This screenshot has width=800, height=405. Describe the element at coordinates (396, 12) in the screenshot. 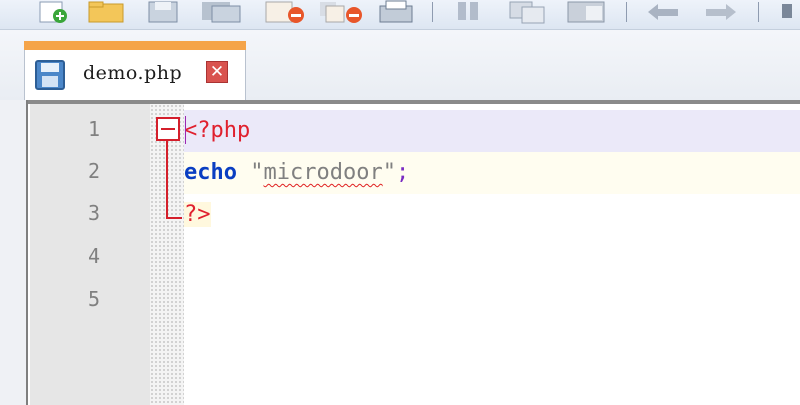

I see `print-icon` at that location.